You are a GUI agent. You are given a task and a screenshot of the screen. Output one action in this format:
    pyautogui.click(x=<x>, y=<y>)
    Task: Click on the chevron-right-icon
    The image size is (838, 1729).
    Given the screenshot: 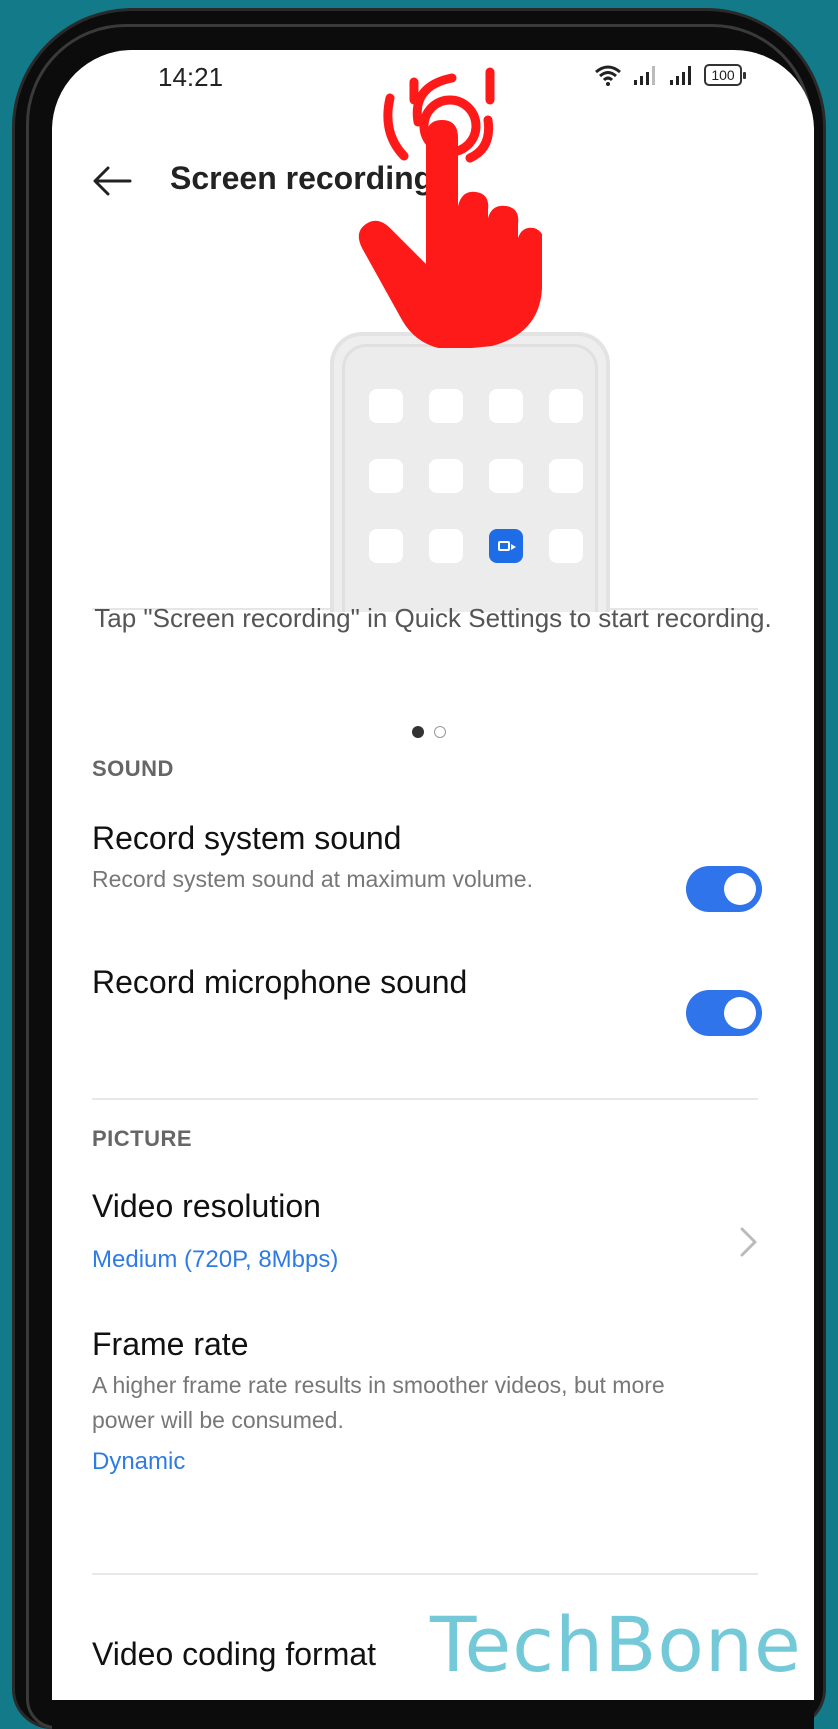 What is the action you would take?
    pyautogui.click(x=748, y=1242)
    